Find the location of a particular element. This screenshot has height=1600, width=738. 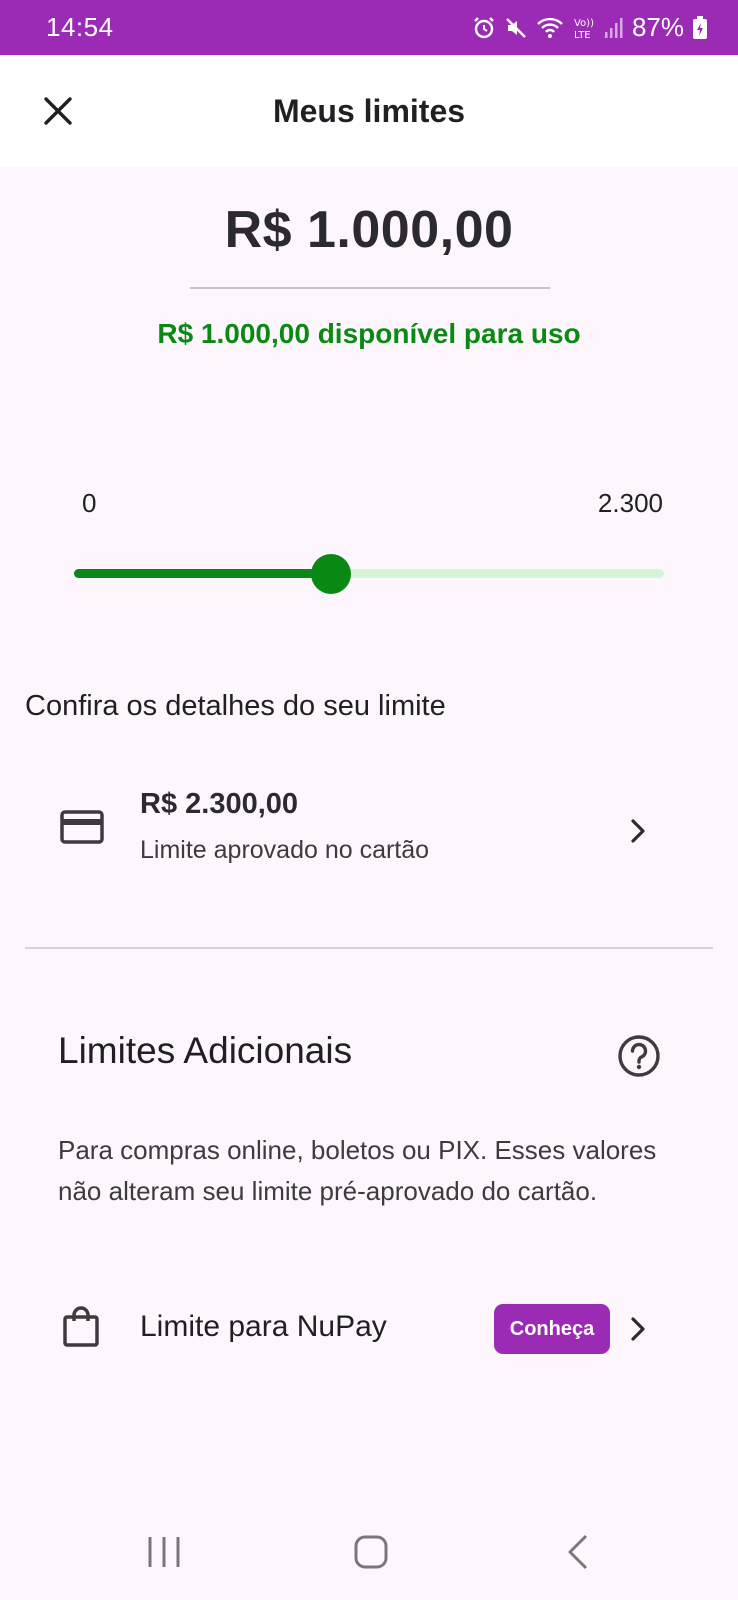

status-icons: Vo)) LTE 87% is located at coordinates (590, 27).